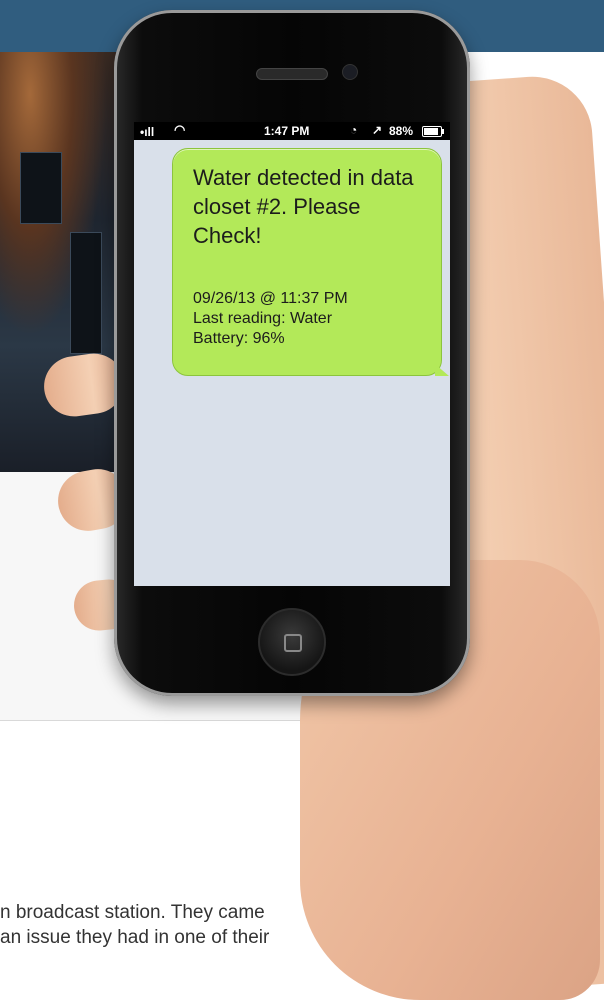 The width and height of the screenshot is (604, 1000). Describe the element at coordinates (180, 129) in the screenshot. I see `wifi-icon: ◠` at that location.